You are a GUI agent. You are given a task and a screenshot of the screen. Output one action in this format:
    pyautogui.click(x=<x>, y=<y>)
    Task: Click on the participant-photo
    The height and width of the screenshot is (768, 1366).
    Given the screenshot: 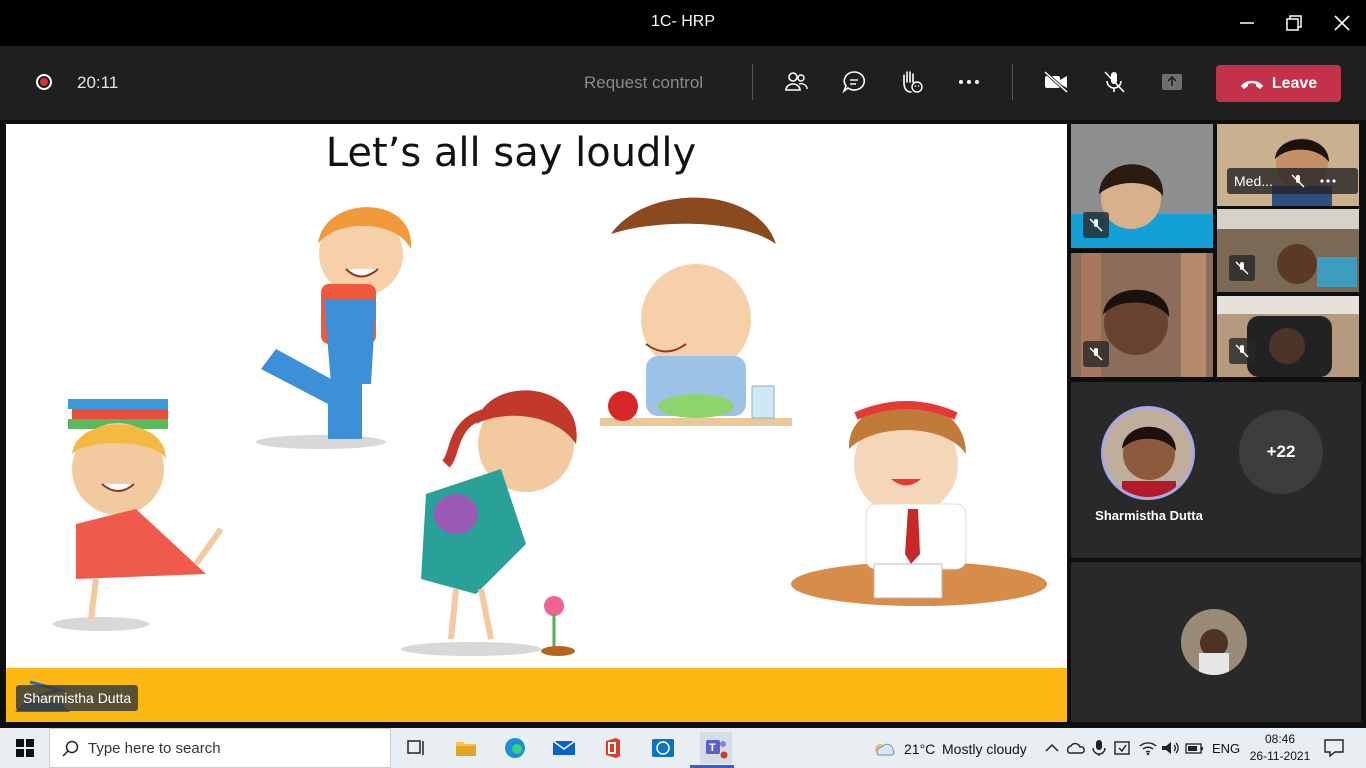 What is the action you would take?
    pyautogui.click(x=1148, y=453)
    